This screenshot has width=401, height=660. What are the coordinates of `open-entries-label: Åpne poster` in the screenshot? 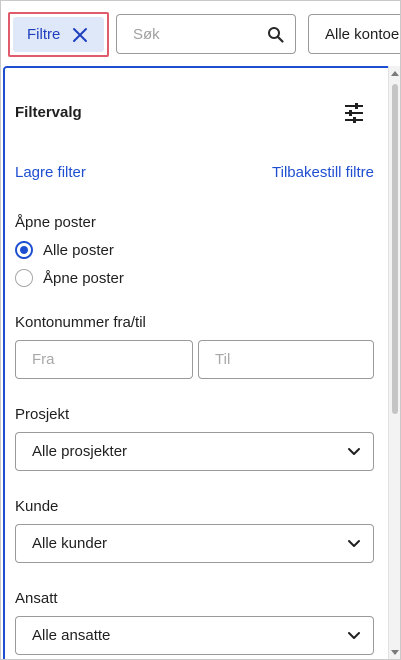 It's located at (55, 222).